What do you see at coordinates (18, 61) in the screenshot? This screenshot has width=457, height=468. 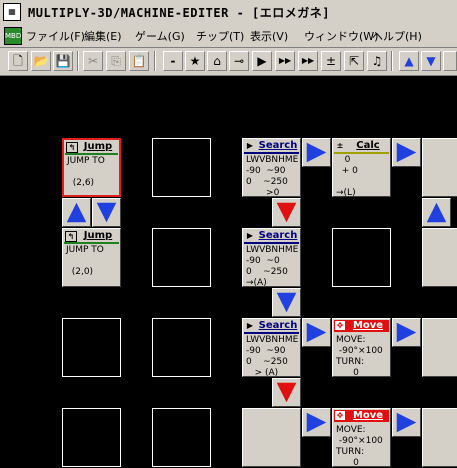 I see `new-file-icon: 🗋` at bounding box center [18, 61].